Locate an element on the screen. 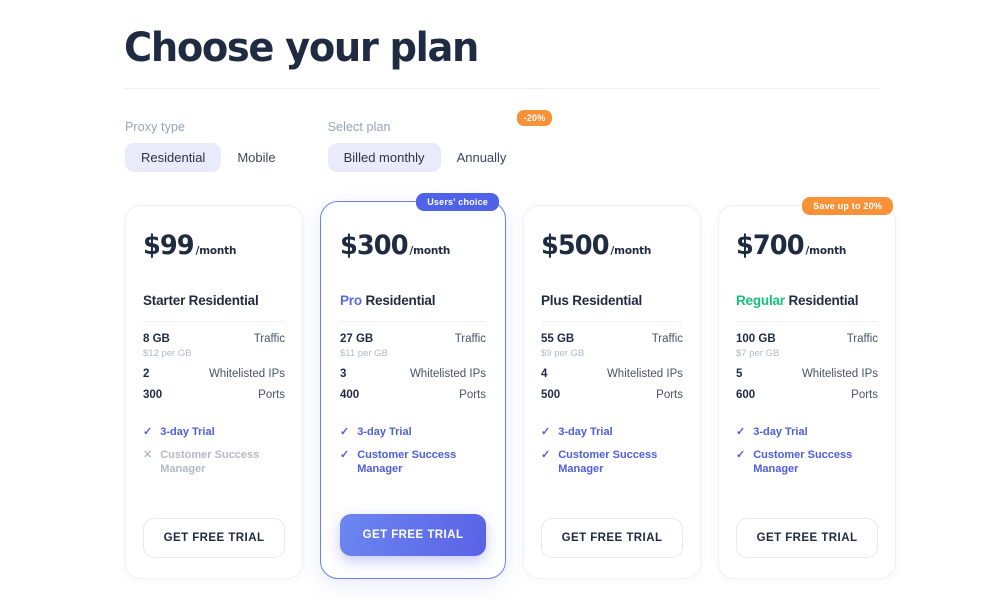  plan-price: $300/month is located at coordinates (409, 245).